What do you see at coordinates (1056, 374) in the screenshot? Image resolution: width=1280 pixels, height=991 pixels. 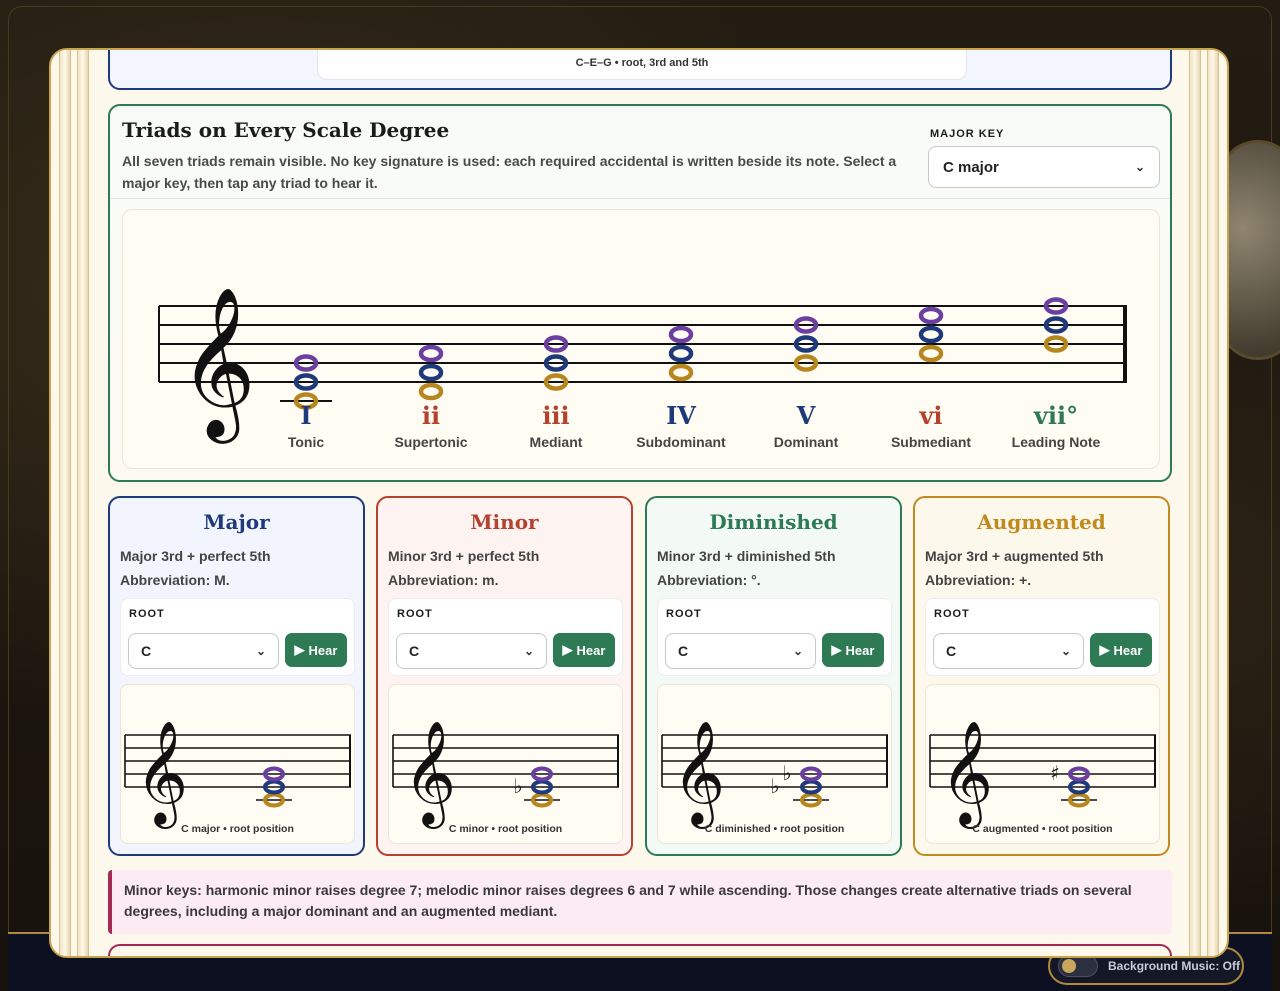 I see `scale-degree-triad: vii° Leading Note` at bounding box center [1056, 374].